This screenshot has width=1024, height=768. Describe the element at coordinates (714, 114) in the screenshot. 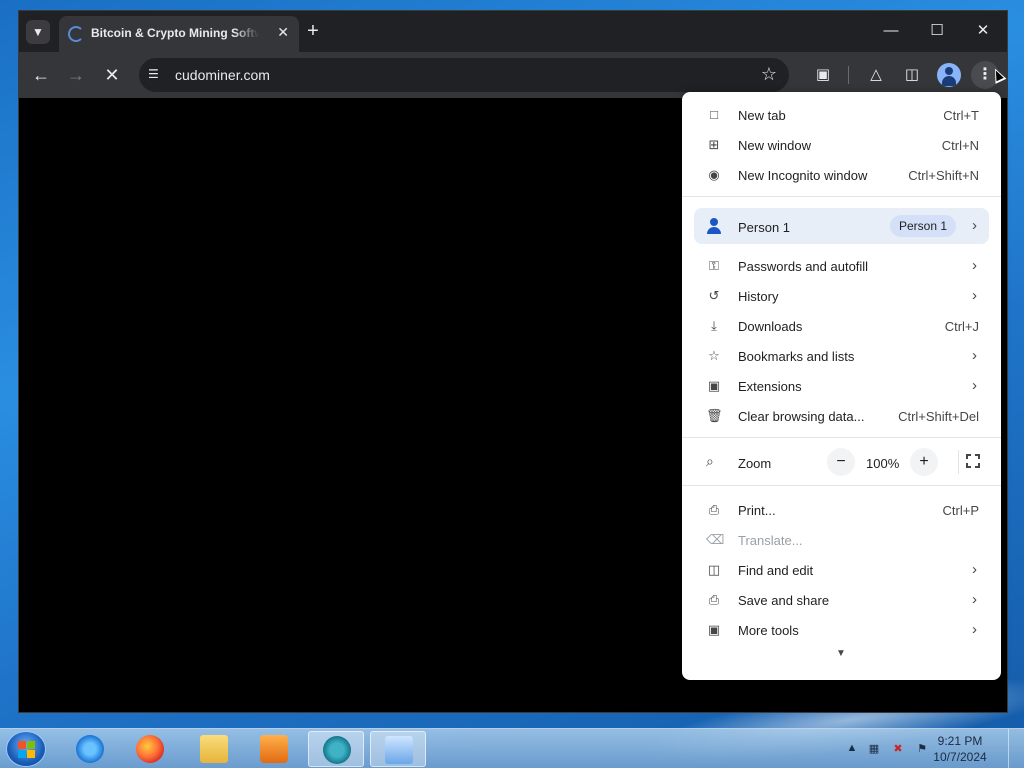

I see `new-tab-icon: □` at that location.